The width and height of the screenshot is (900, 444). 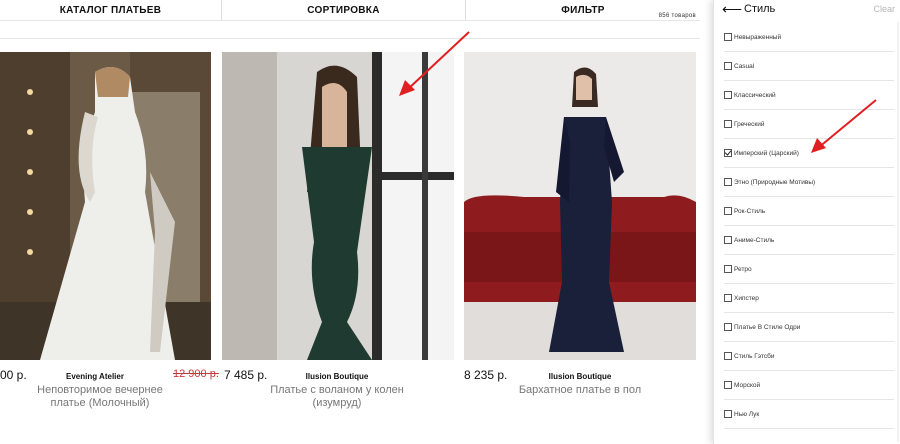 What do you see at coordinates (337, 403) in the screenshot?
I see `product-name-line: (изумруд)` at bounding box center [337, 403].